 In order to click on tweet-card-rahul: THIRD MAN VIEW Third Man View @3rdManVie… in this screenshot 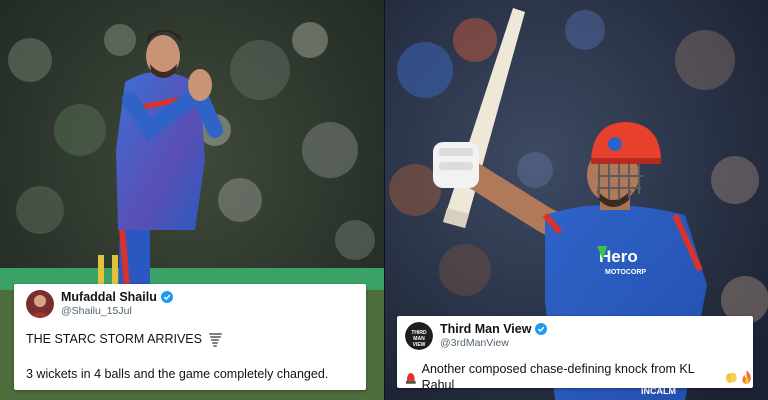, I will do `click(575, 354)`.